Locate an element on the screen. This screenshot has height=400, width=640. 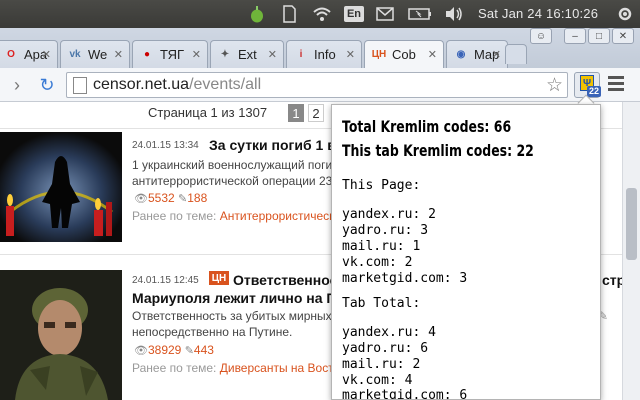
forward-icon: › is located at coordinates (17, 85).